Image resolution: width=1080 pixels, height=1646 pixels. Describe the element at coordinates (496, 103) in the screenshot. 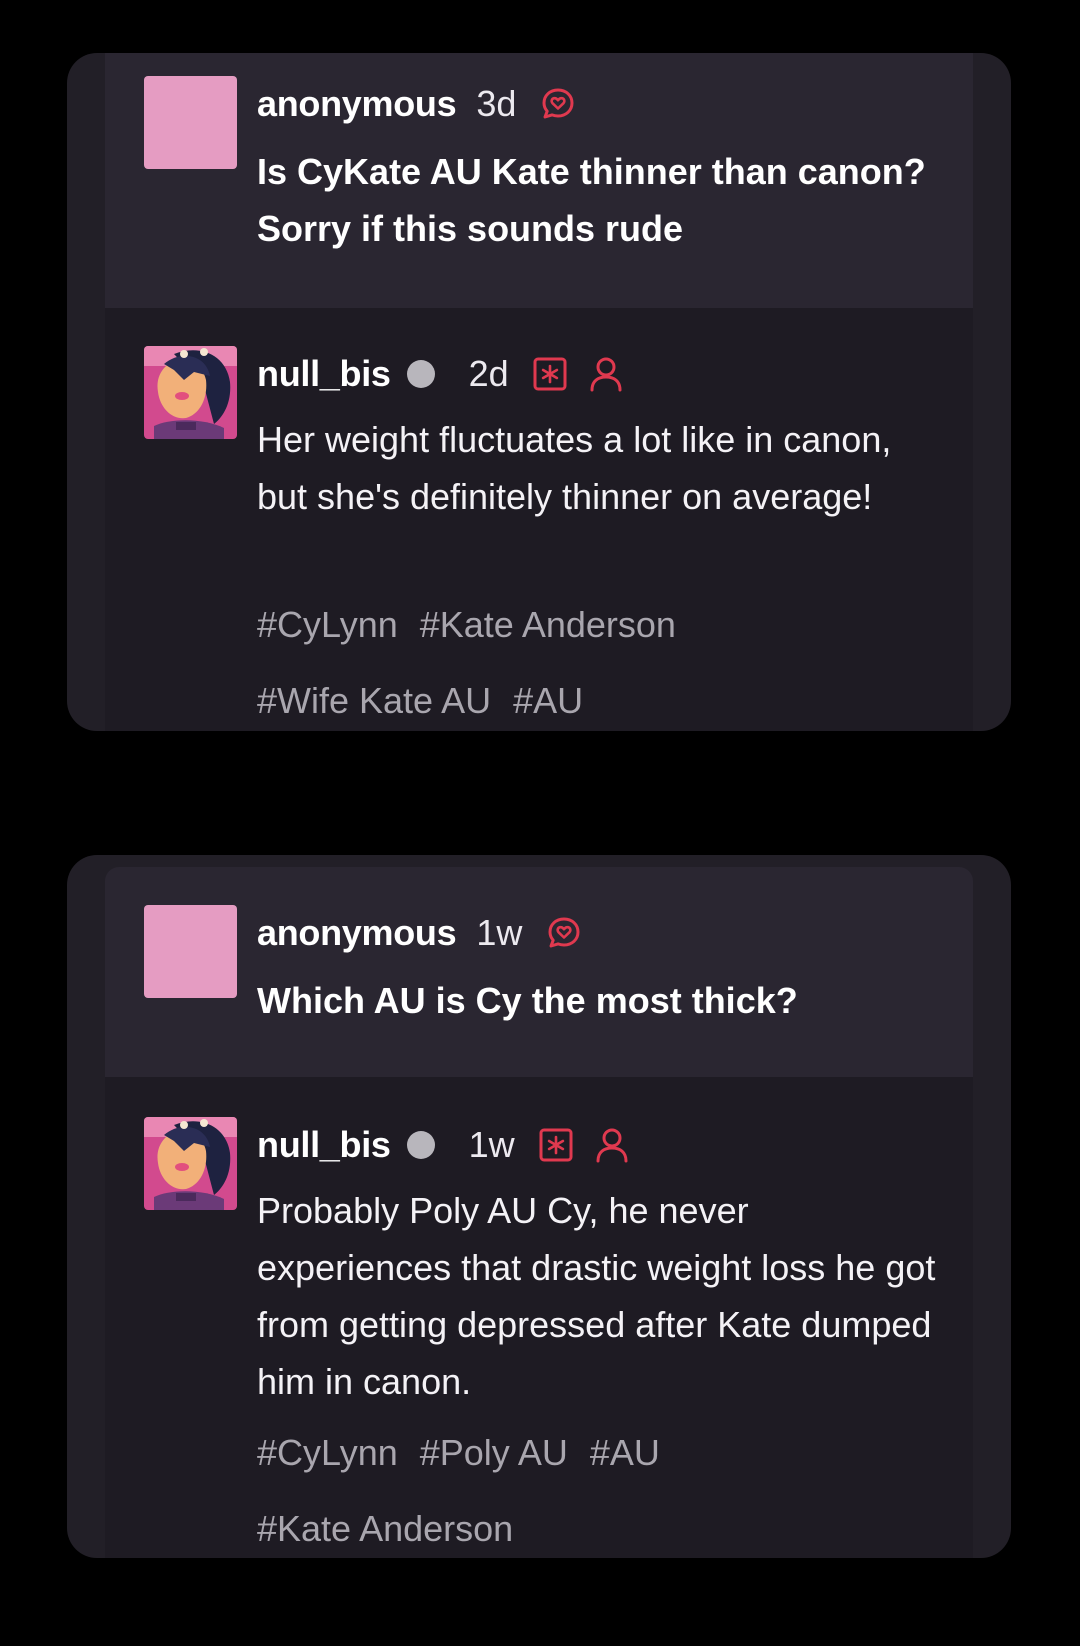

I see `question-time: 3d` at that location.